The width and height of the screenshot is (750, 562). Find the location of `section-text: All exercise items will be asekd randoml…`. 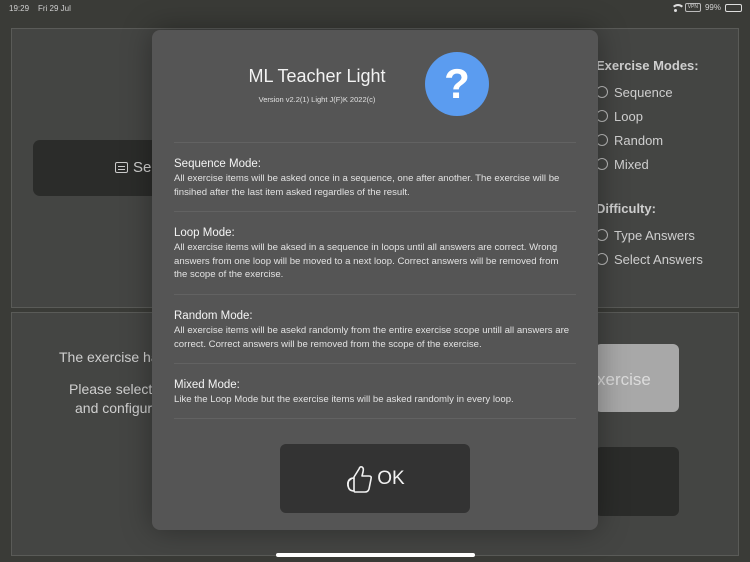

section-text: All exercise items will be asekd randoml… is located at coordinates (372, 337).